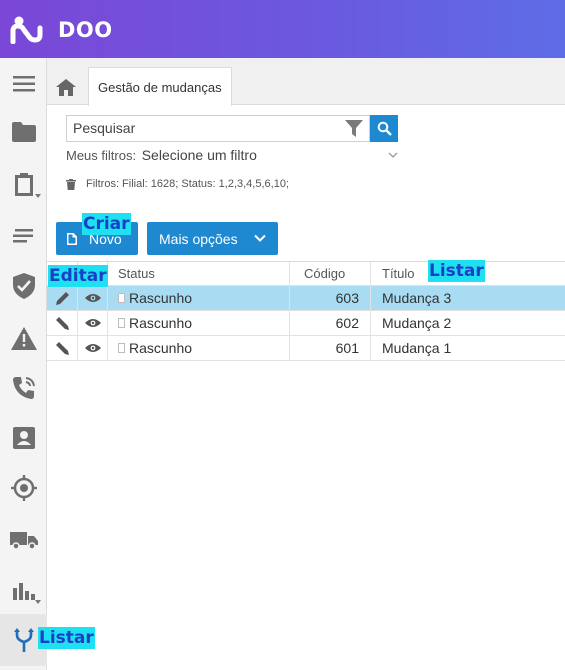 Image resolution: width=565 pixels, height=670 pixels. What do you see at coordinates (354, 128) in the screenshot?
I see `filter-icon` at bounding box center [354, 128].